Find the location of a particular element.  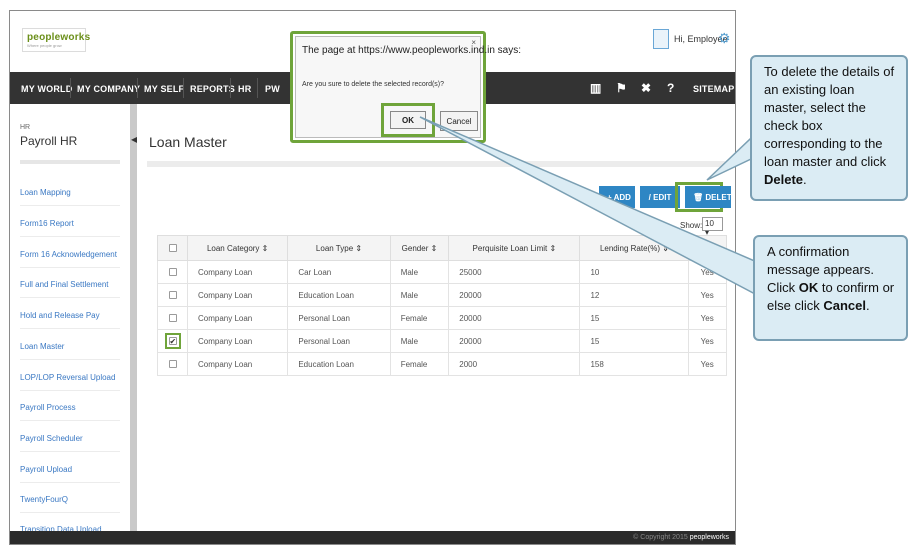

sidebar-item-payroll-upload: Payroll Upload is located at coordinates (70, 474).